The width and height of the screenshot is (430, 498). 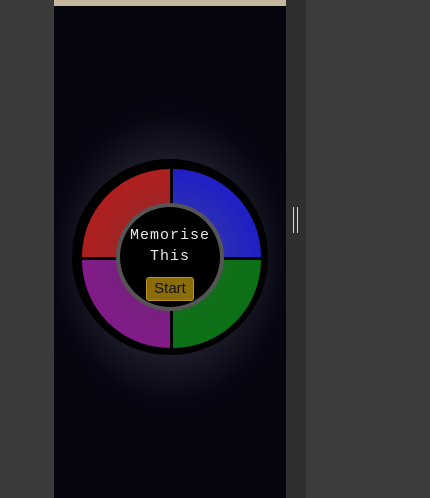 What do you see at coordinates (296, 249) in the screenshot?
I see `pane-splitter` at bounding box center [296, 249].